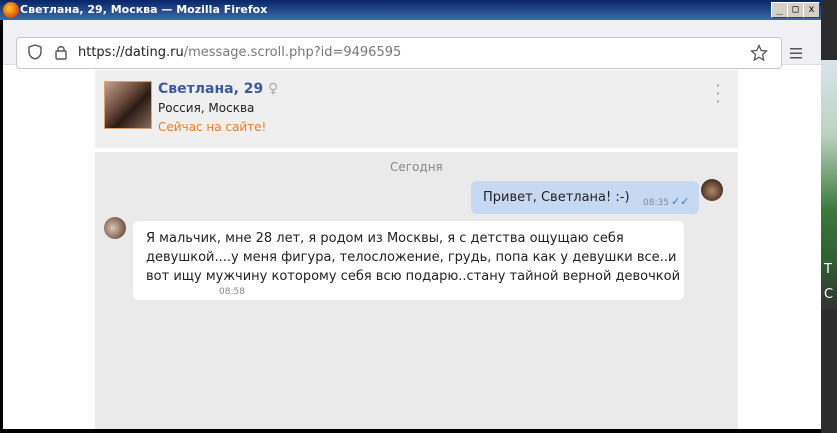 This screenshot has height=433, width=837. Describe the element at coordinates (273, 89) in the screenshot. I see `female-icon: ♀` at that location.